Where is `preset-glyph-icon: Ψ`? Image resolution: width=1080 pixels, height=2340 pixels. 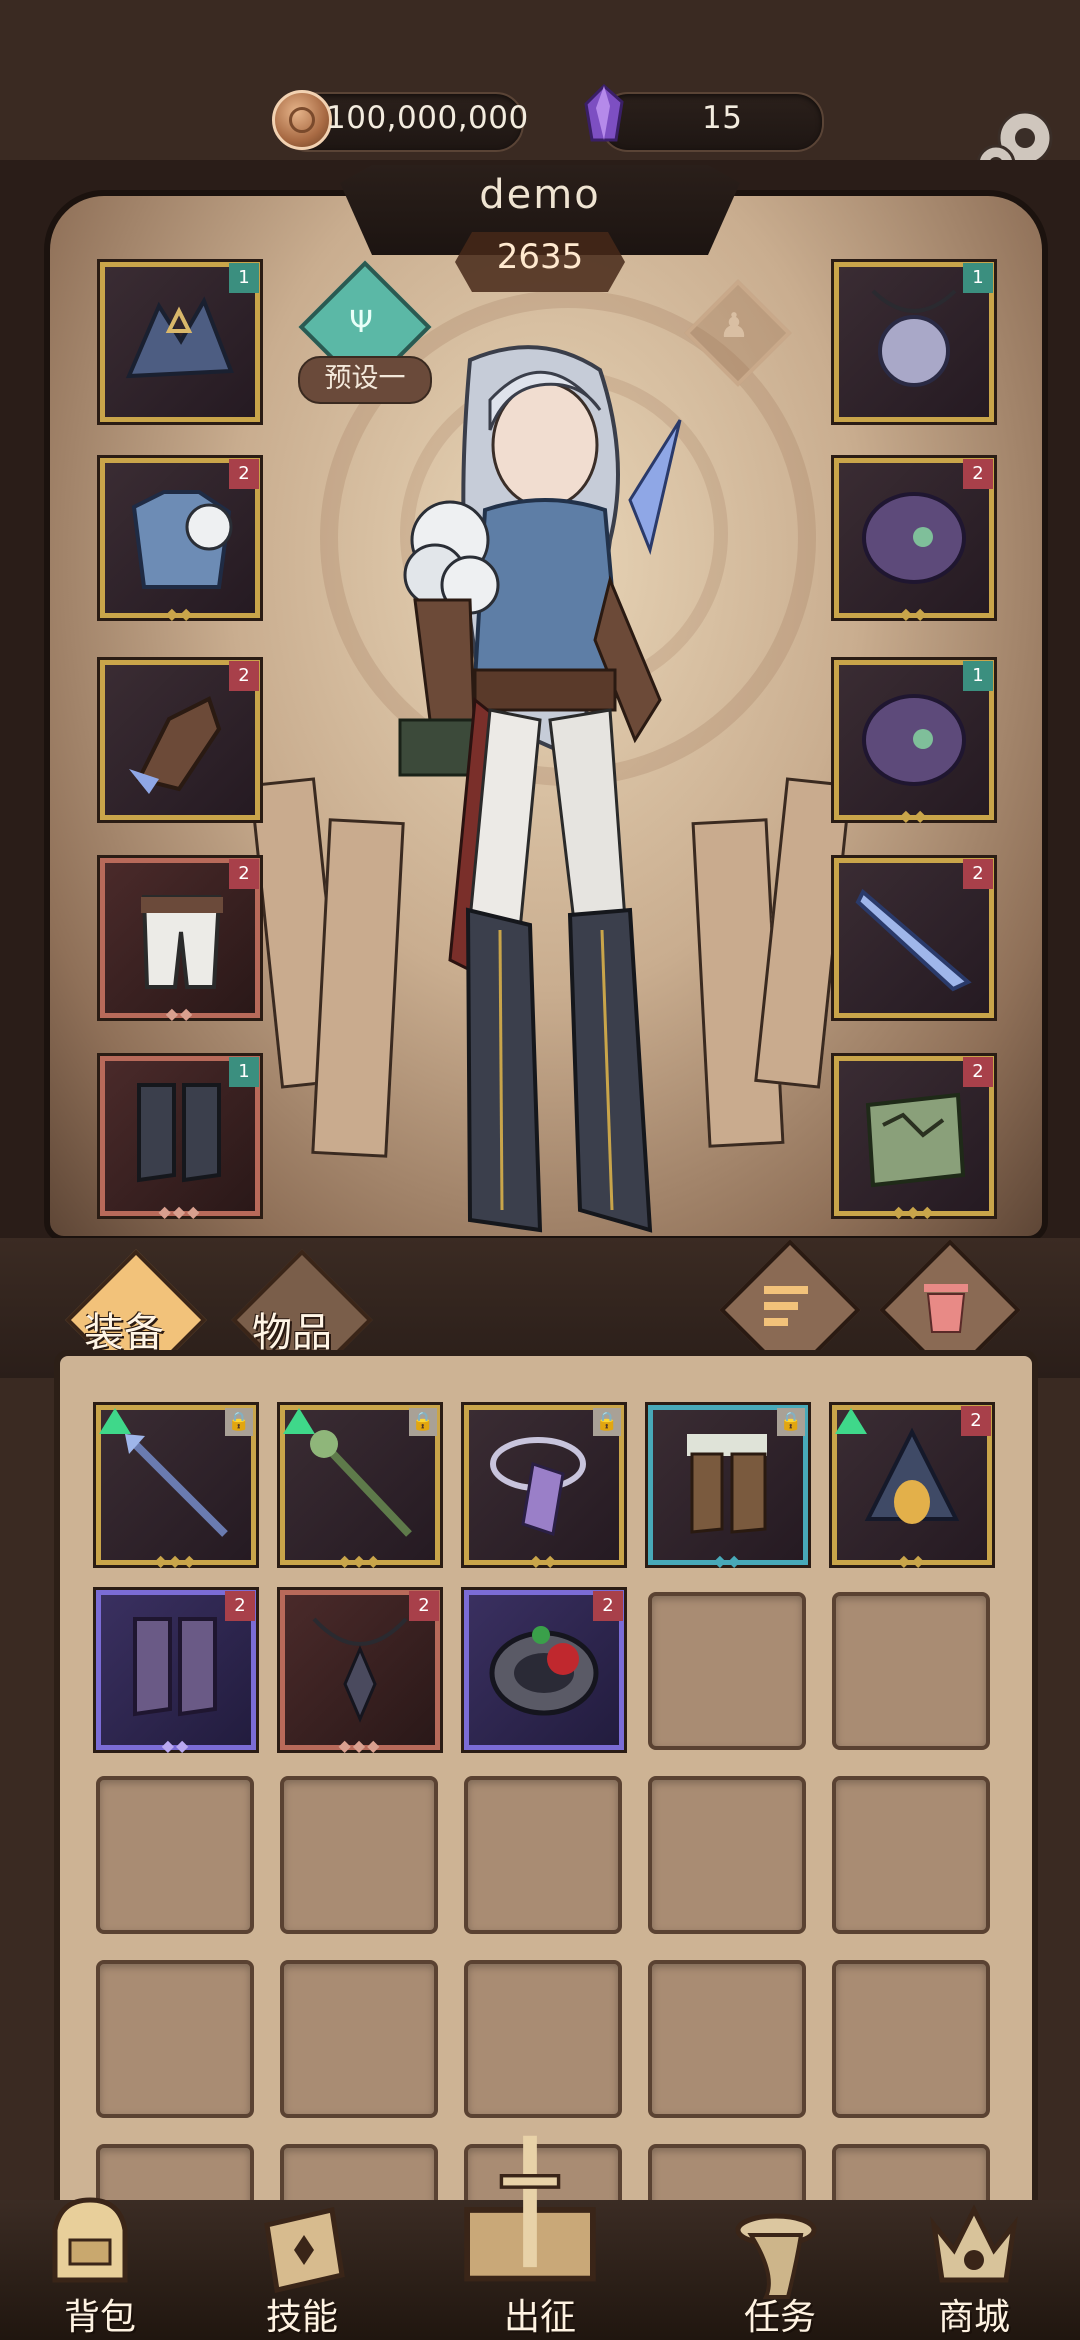 preset-glyph-icon: Ψ is located at coordinates (361, 322).